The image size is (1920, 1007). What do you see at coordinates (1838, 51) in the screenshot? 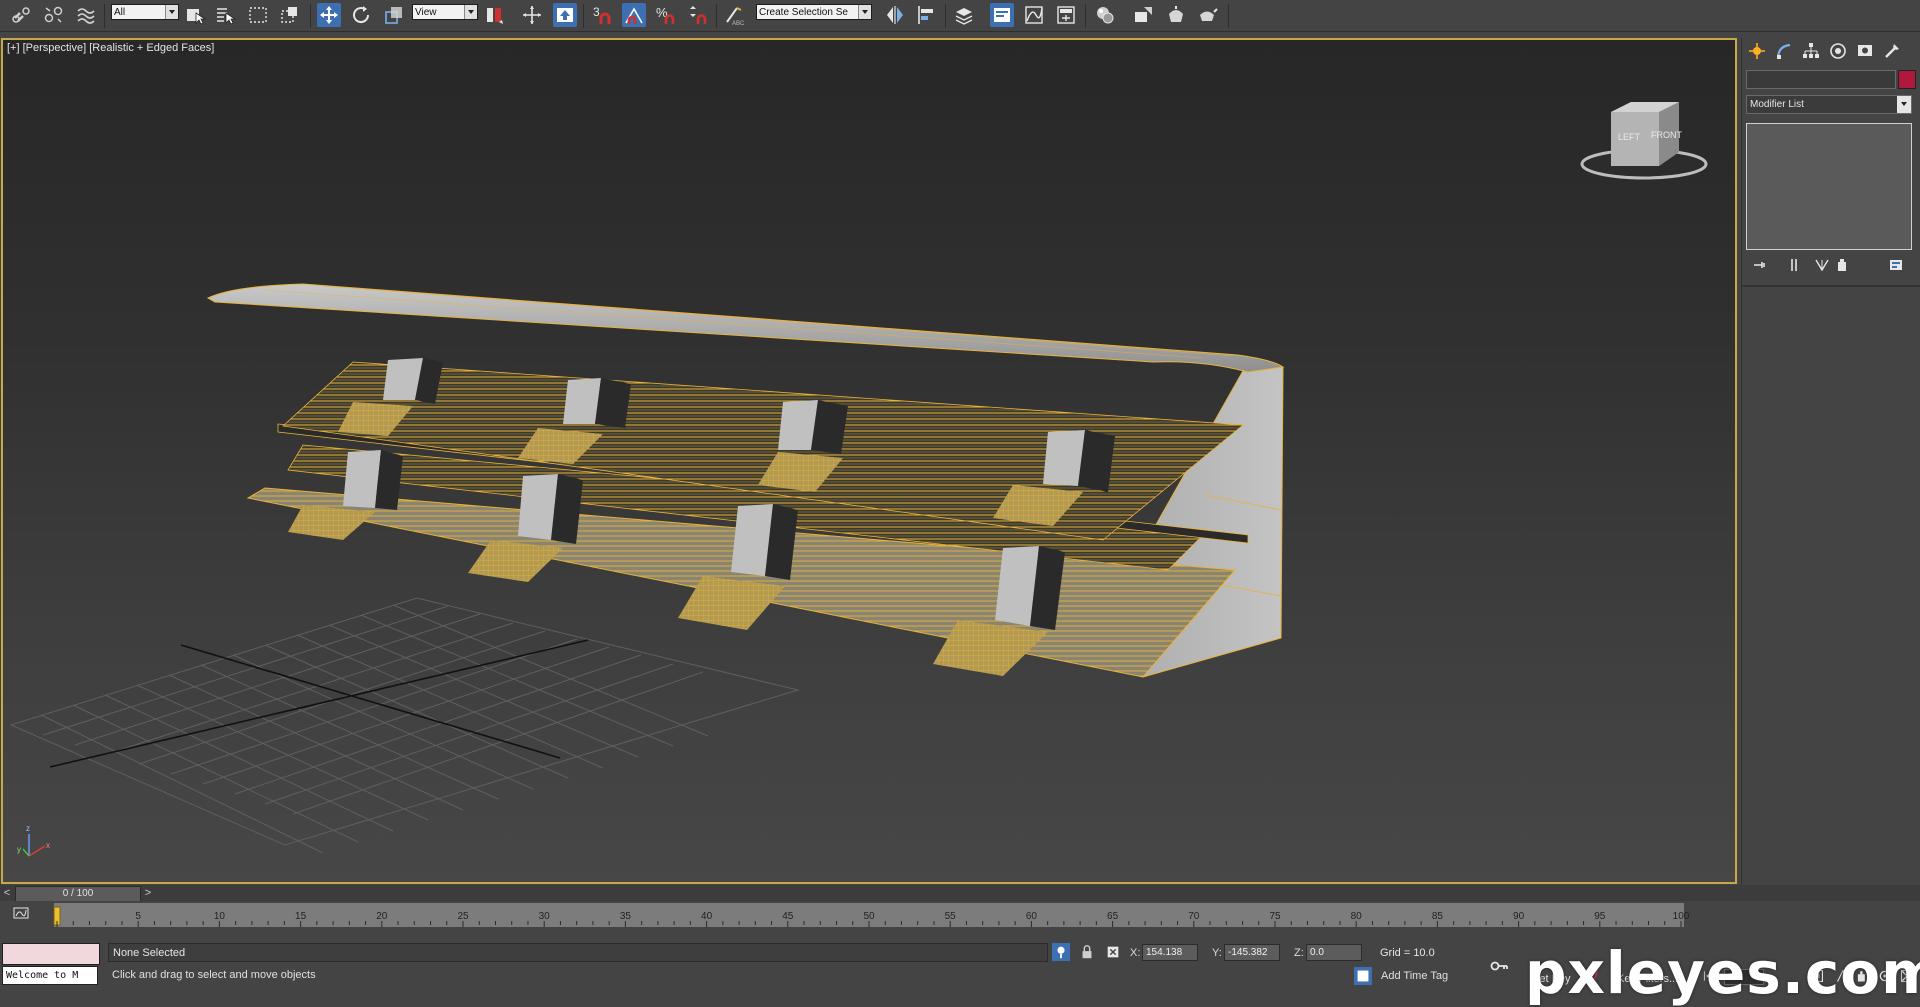
I see `motion-tab-icon` at bounding box center [1838, 51].